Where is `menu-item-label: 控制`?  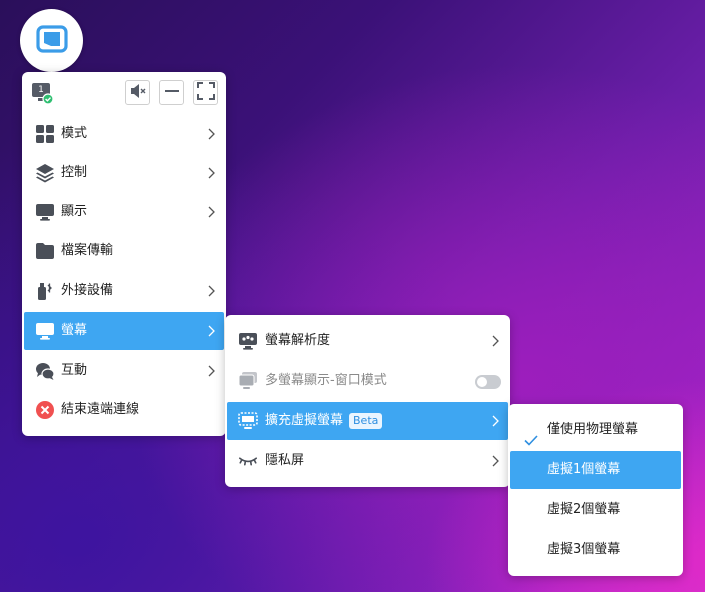
menu-item-label: 控制 is located at coordinates (74, 172).